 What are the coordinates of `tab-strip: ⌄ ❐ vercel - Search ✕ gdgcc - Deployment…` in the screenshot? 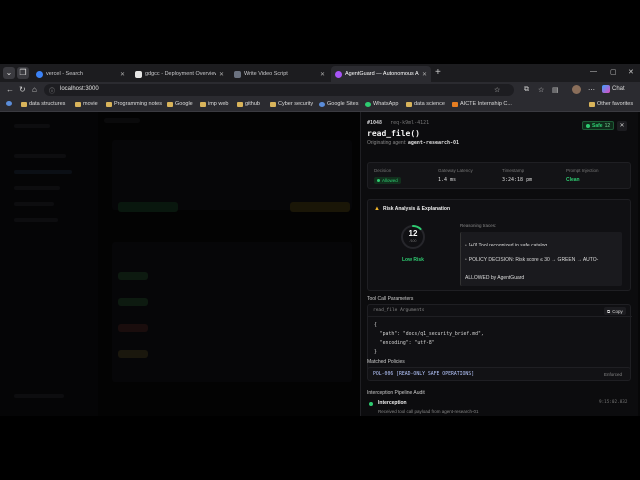 It's located at (320, 73).